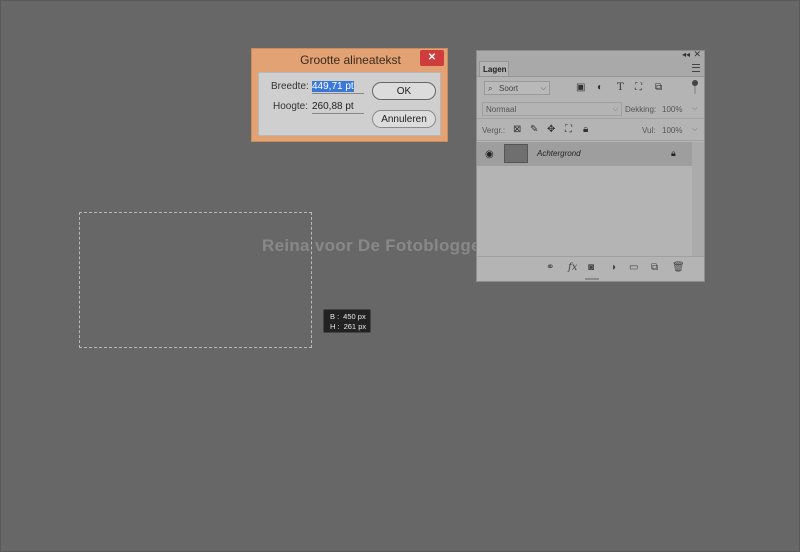 Image resolution: width=800 pixels, height=552 pixels. Describe the element at coordinates (591, 267) in the screenshot. I see `mask-icon: ◙` at that location.